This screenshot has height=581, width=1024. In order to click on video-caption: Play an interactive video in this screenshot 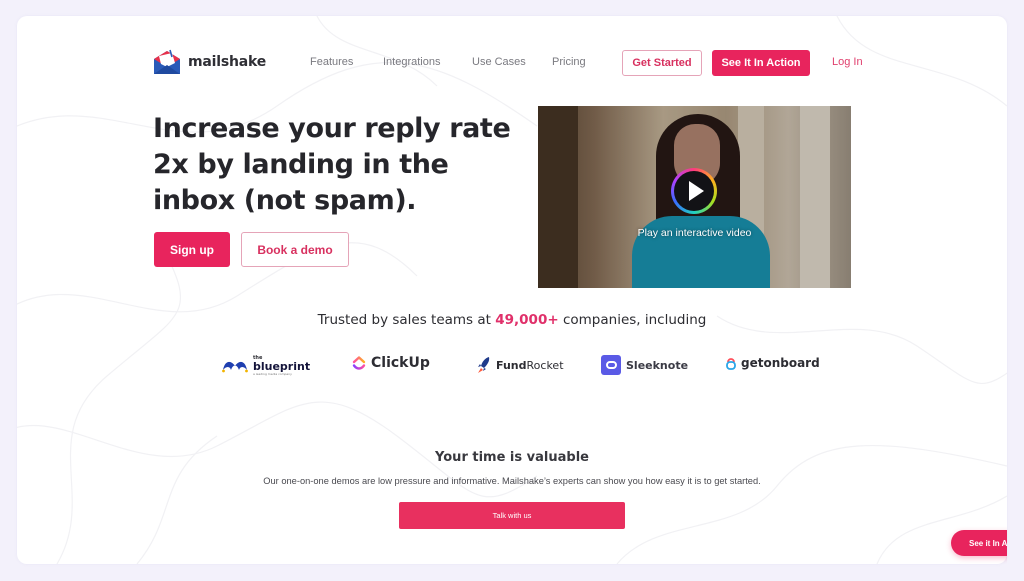, I will do `click(694, 233)`.